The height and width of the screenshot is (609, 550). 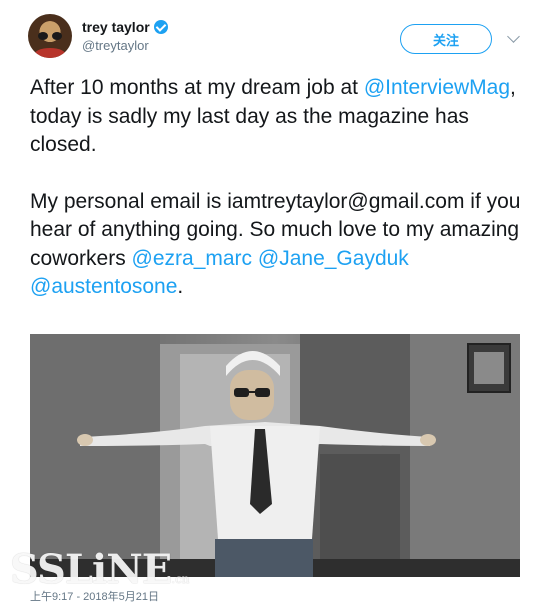 I want to click on follow-button: 关注, so click(x=446, y=39).